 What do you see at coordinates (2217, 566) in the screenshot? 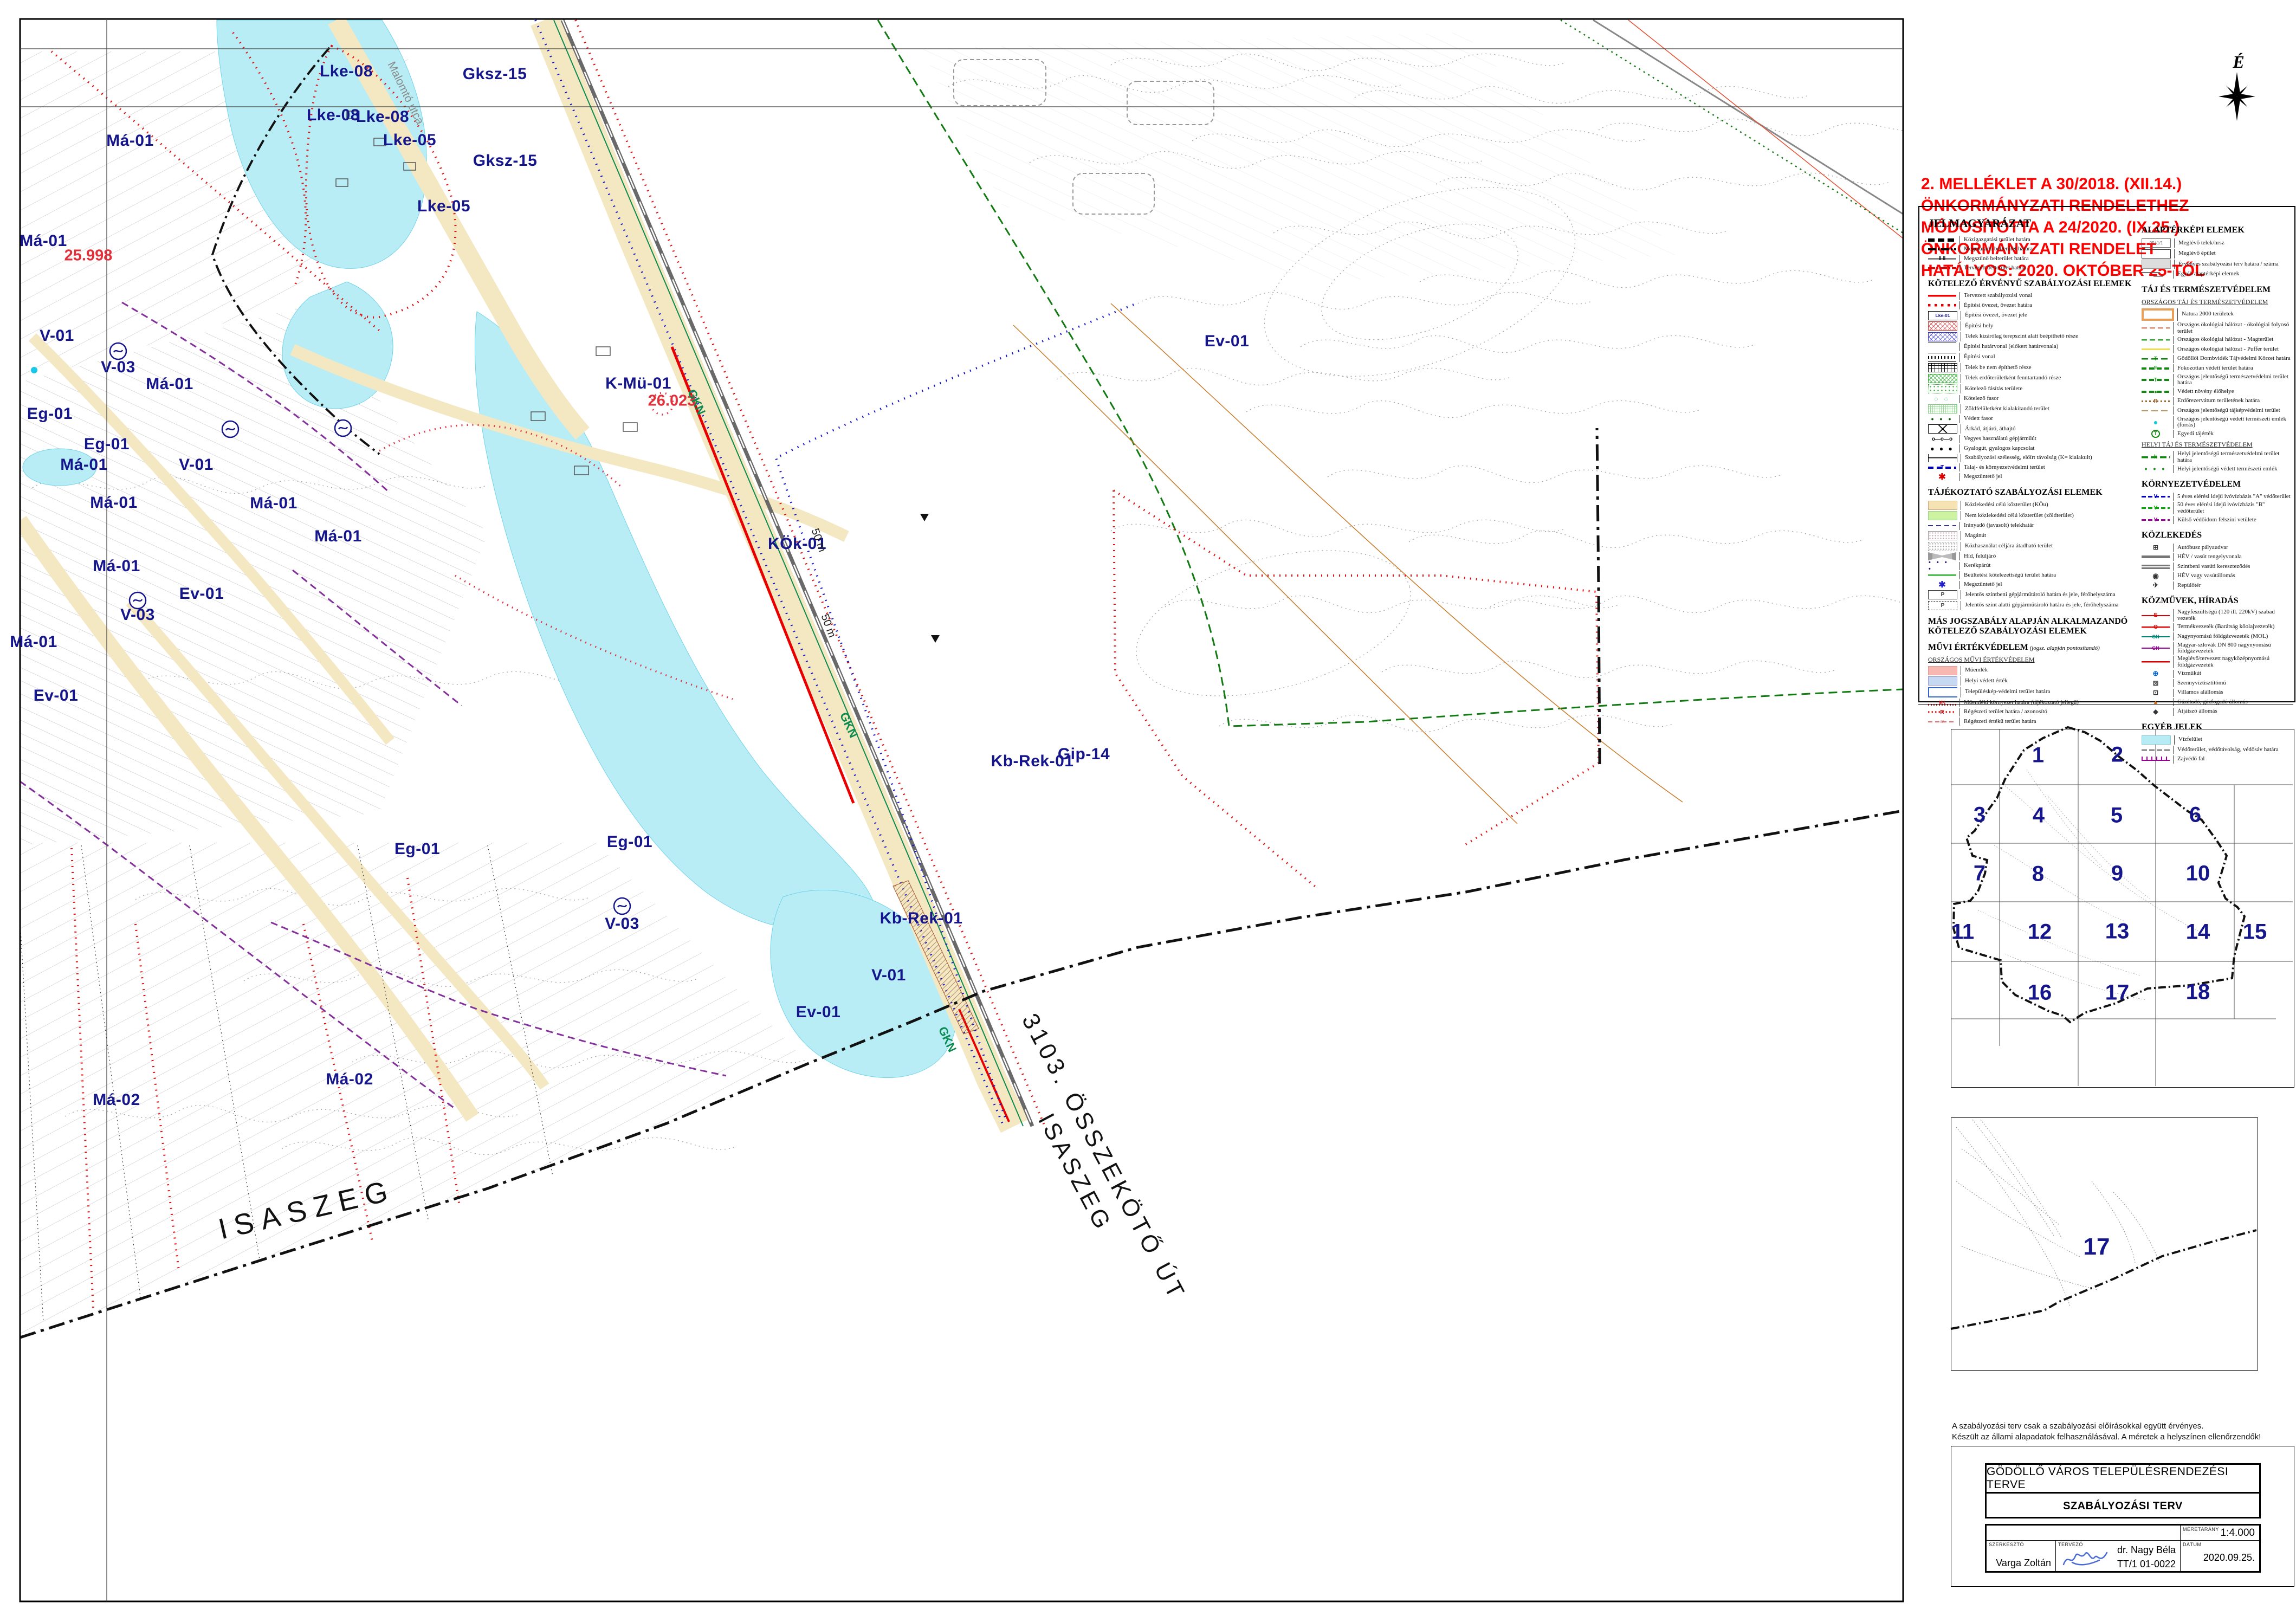
I see `legend-item: Szintbeni vasúti kereszteződés` at bounding box center [2217, 566].